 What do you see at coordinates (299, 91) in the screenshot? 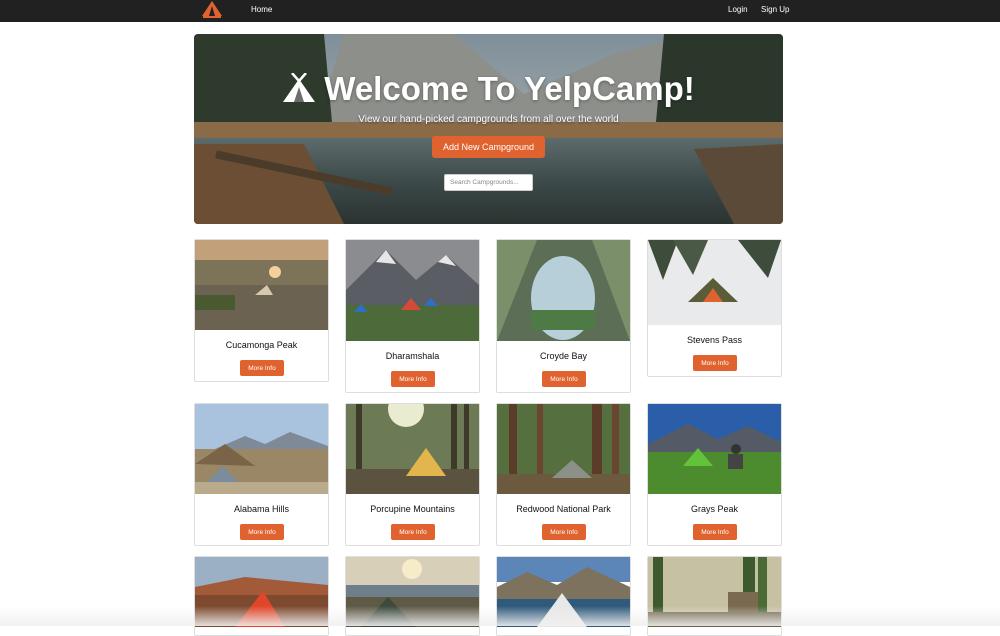
I see `tent-icon` at bounding box center [299, 91].